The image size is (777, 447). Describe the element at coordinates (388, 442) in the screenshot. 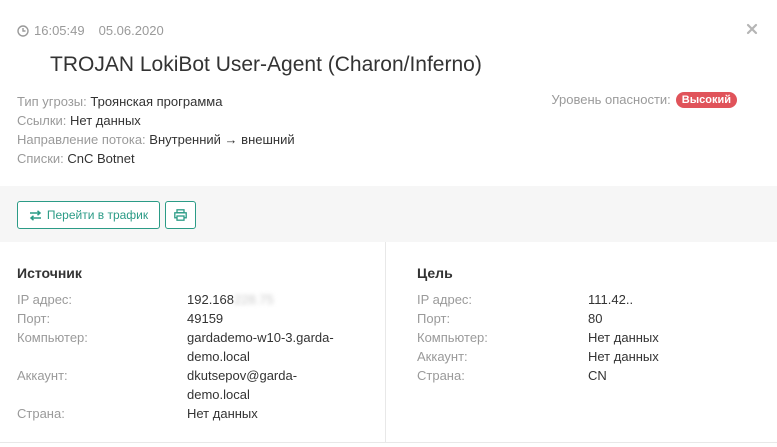

I see `bottom-divider` at that location.